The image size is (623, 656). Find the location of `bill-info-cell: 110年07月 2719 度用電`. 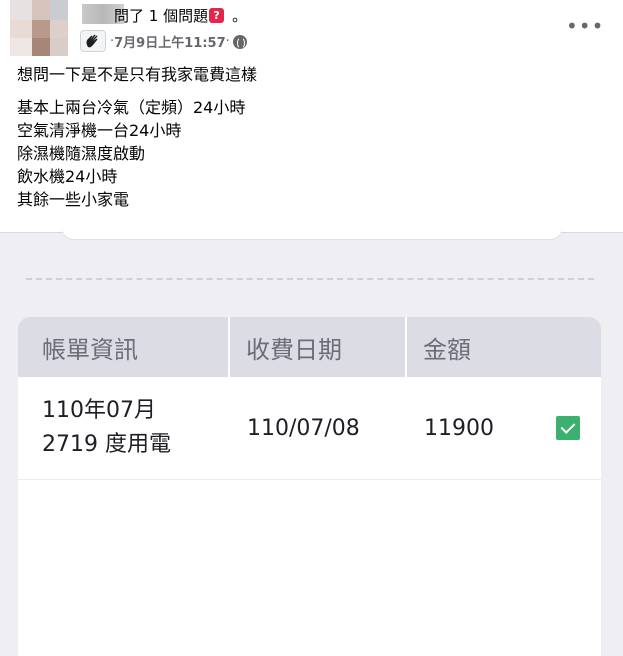

bill-info-cell: 110年07月 2719 度用電 is located at coordinates (124, 428).